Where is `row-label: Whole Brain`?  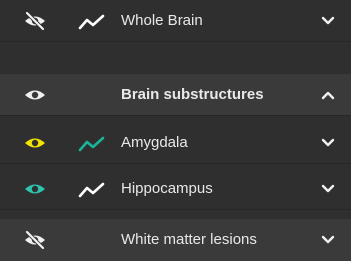 row-label: Whole Brain is located at coordinates (162, 20).